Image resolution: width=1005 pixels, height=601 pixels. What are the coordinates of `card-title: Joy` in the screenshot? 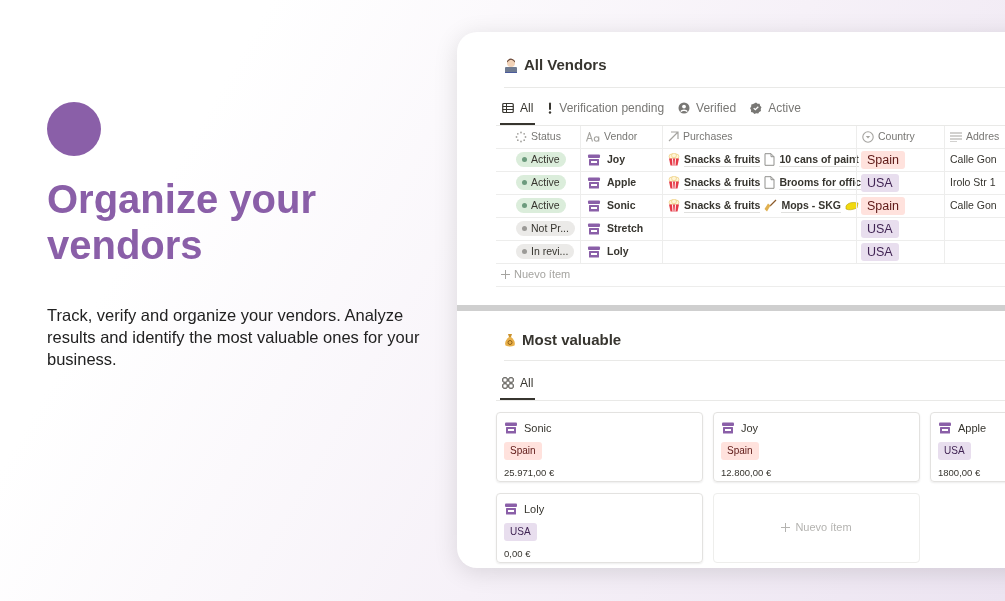 It's located at (750, 428).